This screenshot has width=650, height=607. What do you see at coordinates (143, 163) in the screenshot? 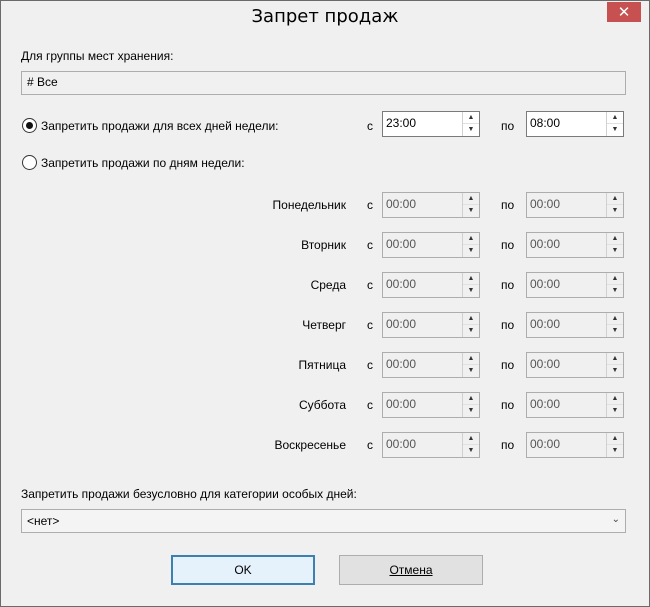
I see `by-days-label: Запретить продажи по дням недели:` at bounding box center [143, 163].